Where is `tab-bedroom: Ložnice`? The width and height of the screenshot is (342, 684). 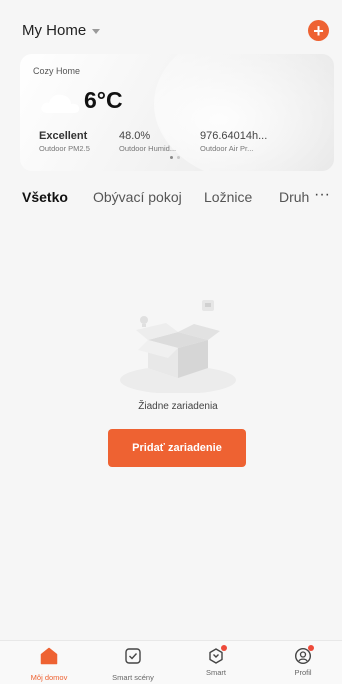 tab-bedroom: Ložnice is located at coordinates (228, 197).